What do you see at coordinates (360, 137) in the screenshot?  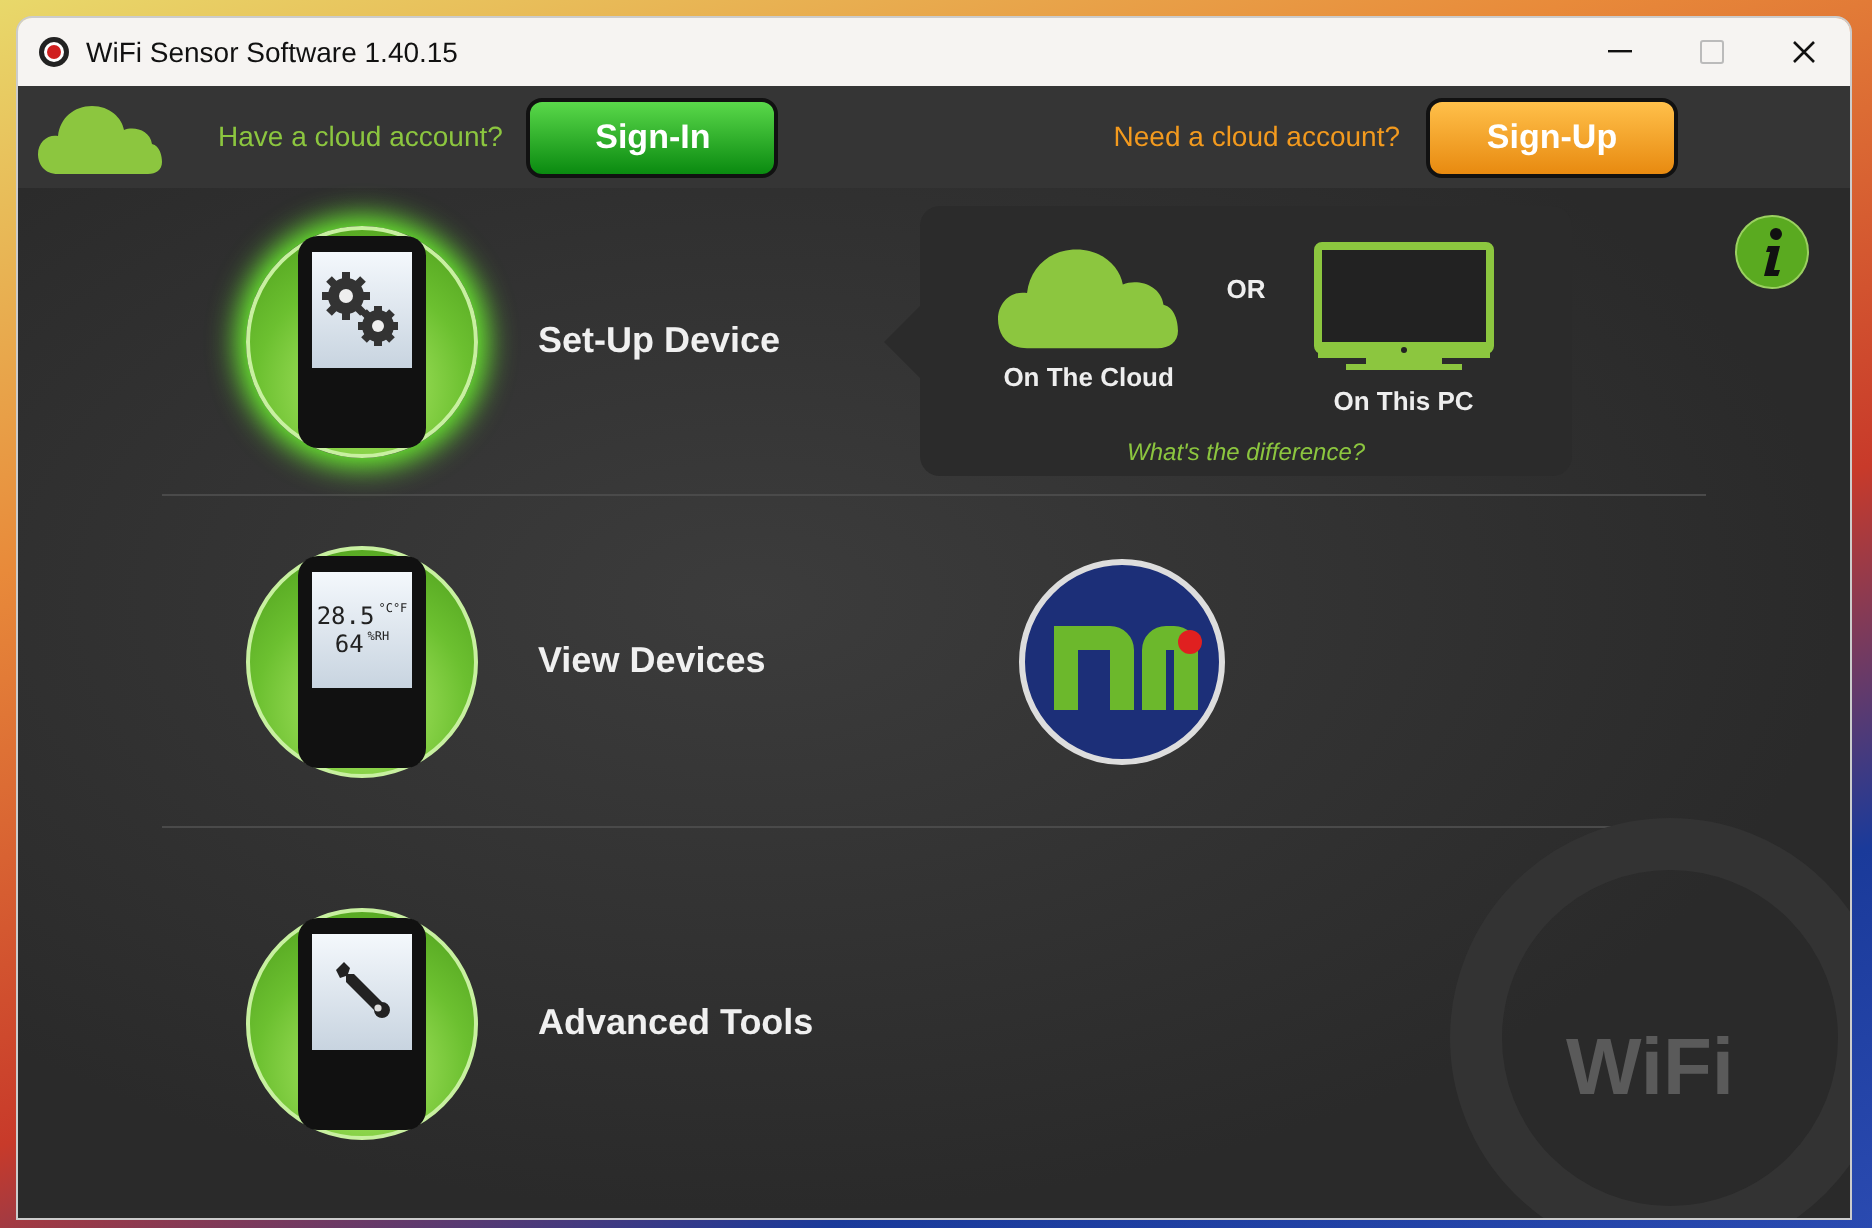 I see `cloud-account-prompt: Have a cloud account?` at bounding box center [360, 137].